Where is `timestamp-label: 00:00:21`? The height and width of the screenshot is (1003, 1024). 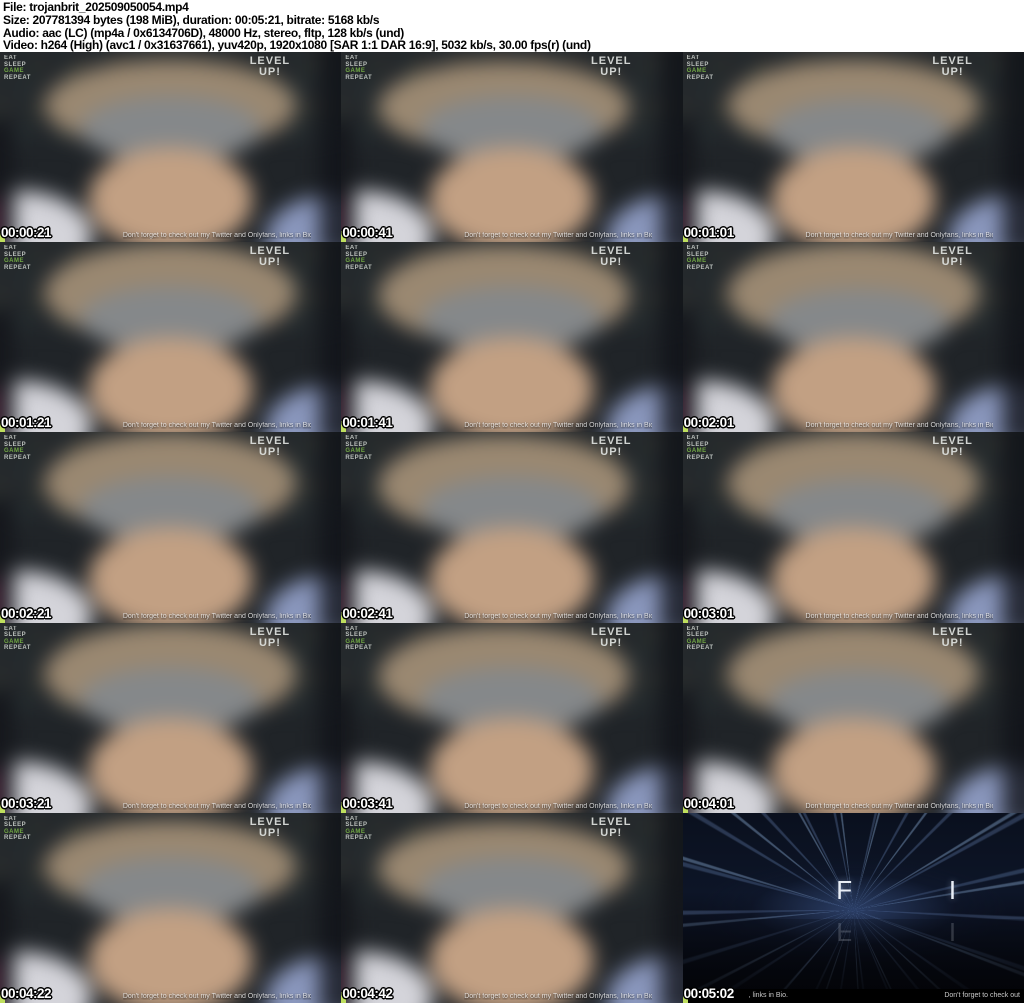 timestamp-label: 00:00:21 is located at coordinates (26, 233).